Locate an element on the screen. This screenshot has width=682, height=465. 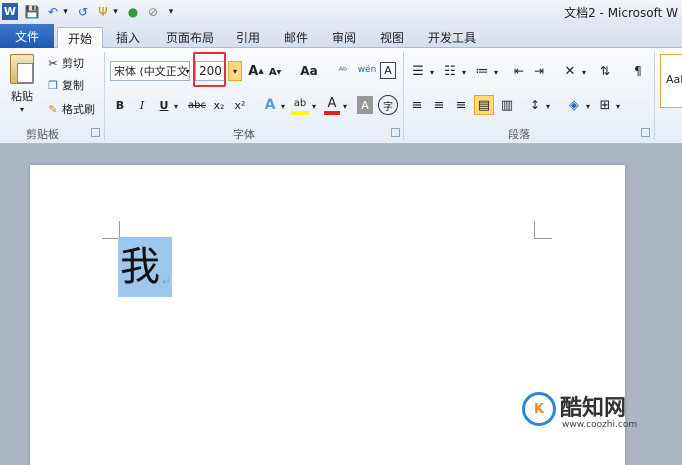
italic-button: I is located at coordinates (142, 105).